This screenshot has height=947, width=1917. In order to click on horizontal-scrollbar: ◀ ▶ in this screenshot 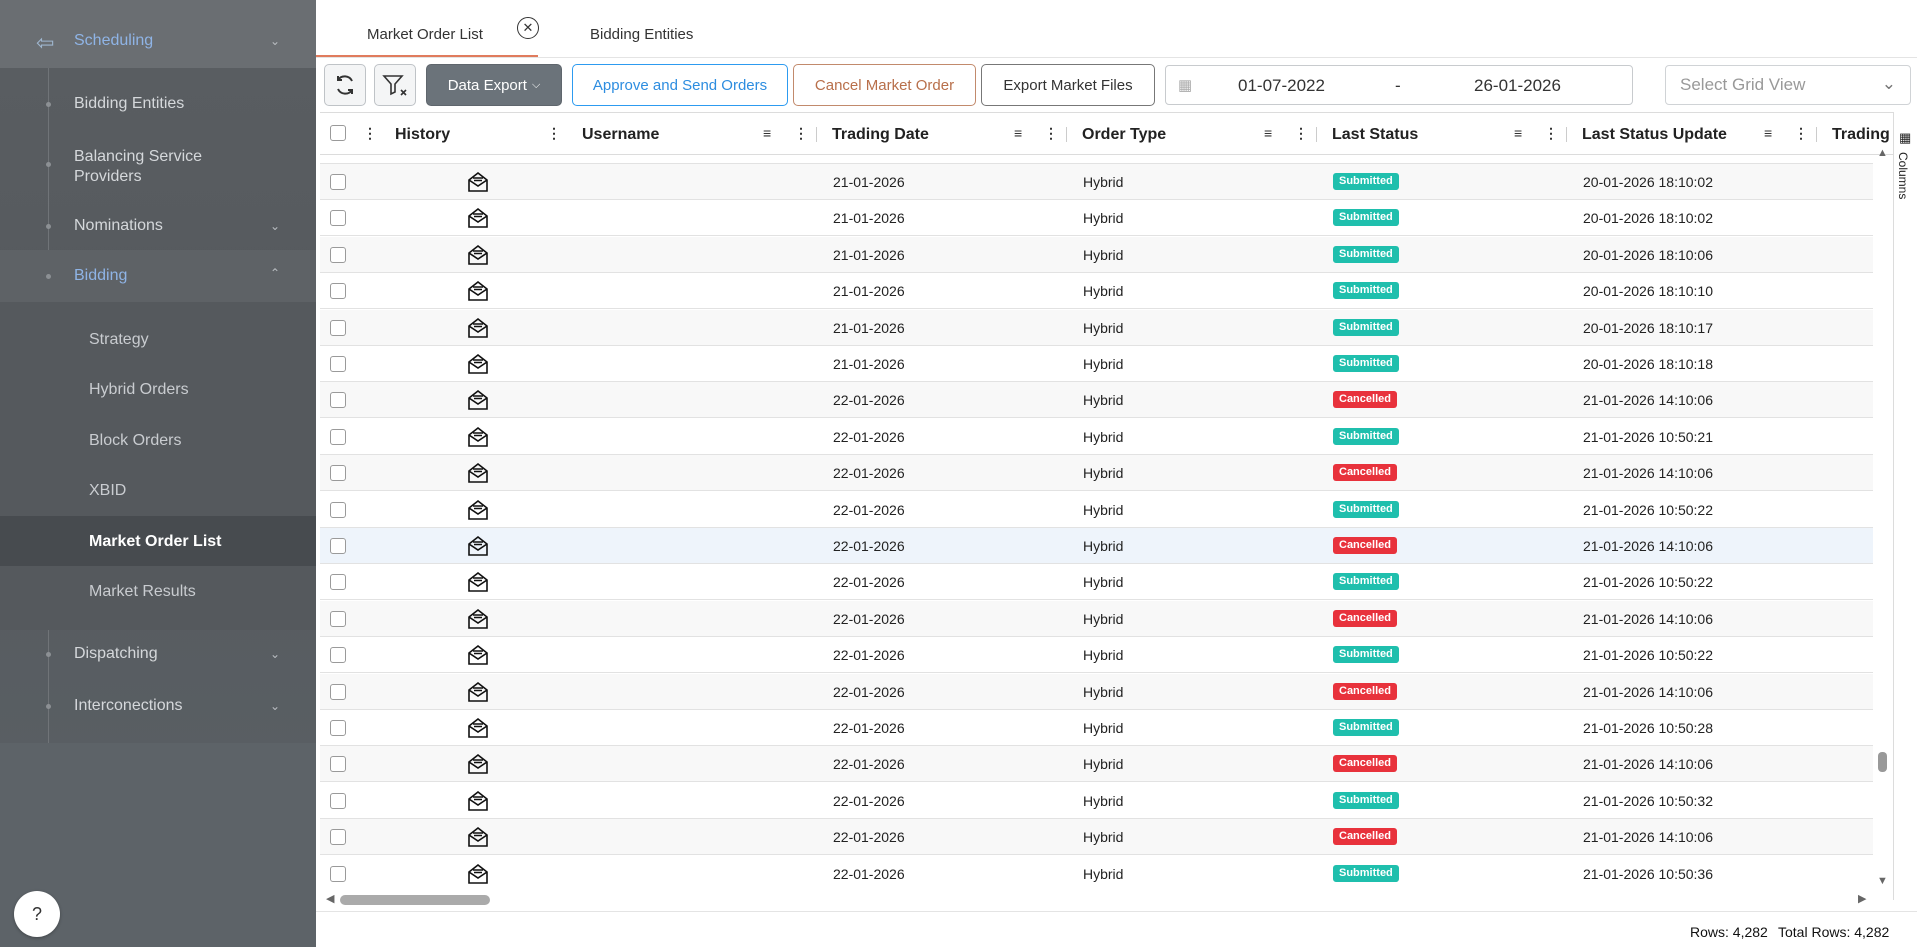, I will do `click(1096, 900)`.